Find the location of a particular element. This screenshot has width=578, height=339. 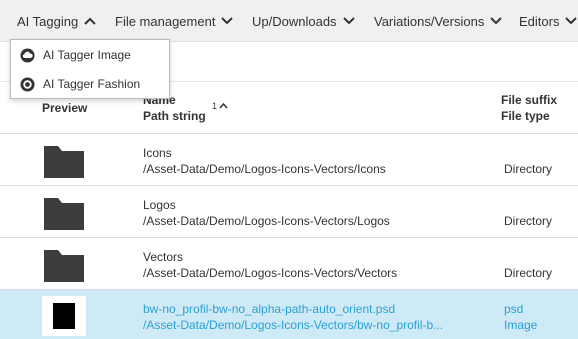

column-header-type: File type is located at coordinates (525, 116).